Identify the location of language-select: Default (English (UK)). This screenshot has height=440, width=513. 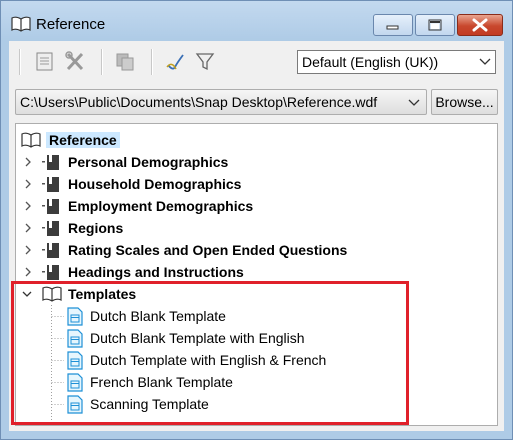
(396, 62).